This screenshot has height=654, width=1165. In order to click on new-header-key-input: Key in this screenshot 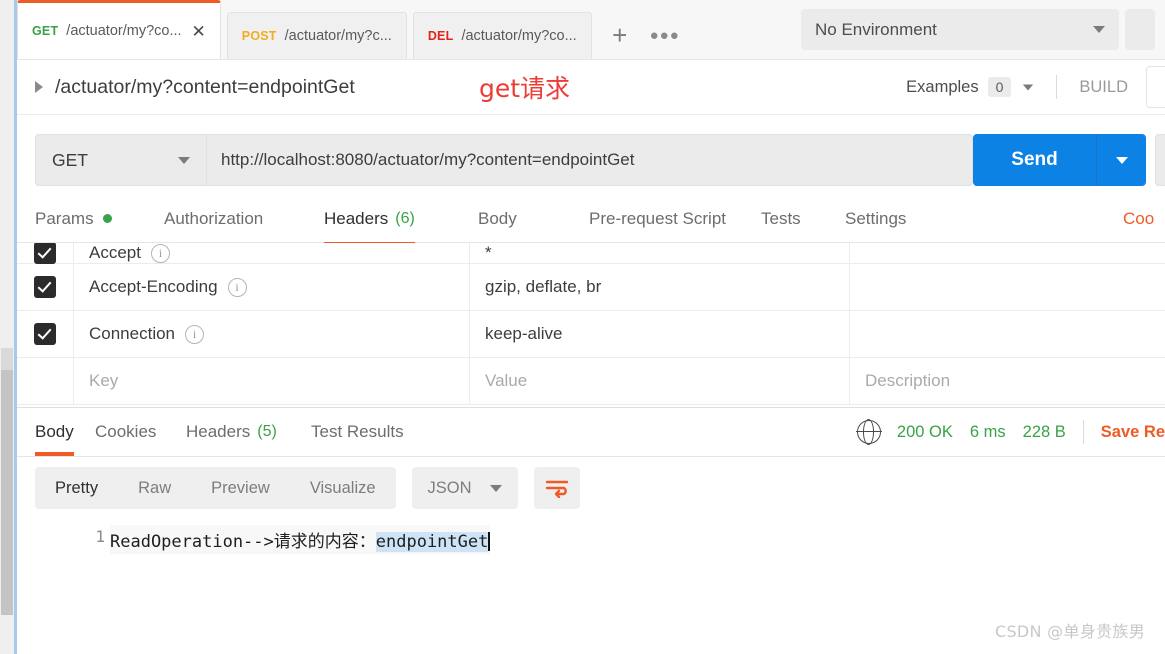, I will do `click(271, 381)`.